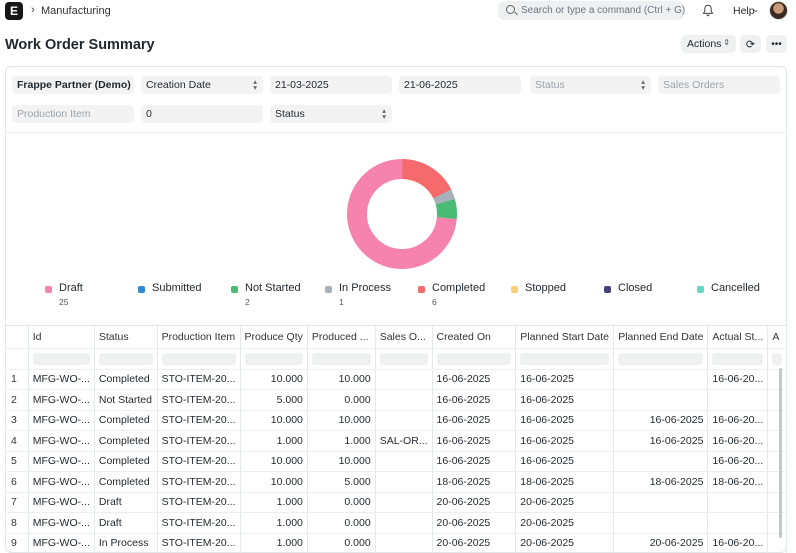 Image resolution: width=796 pixels, height=553 pixels. Describe the element at coordinates (778, 10) in the screenshot. I see `avatar` at that location.